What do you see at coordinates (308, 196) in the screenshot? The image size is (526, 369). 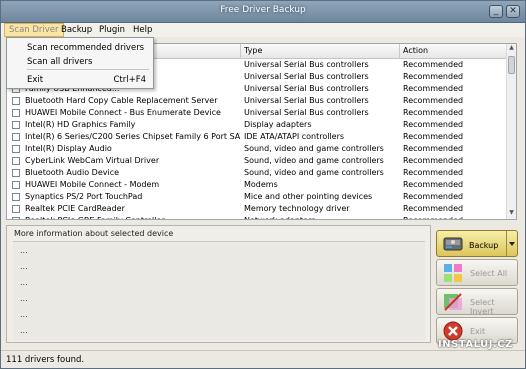 I see `cell-type: Mice and other pointing devices` at bounding box center [308, 196].